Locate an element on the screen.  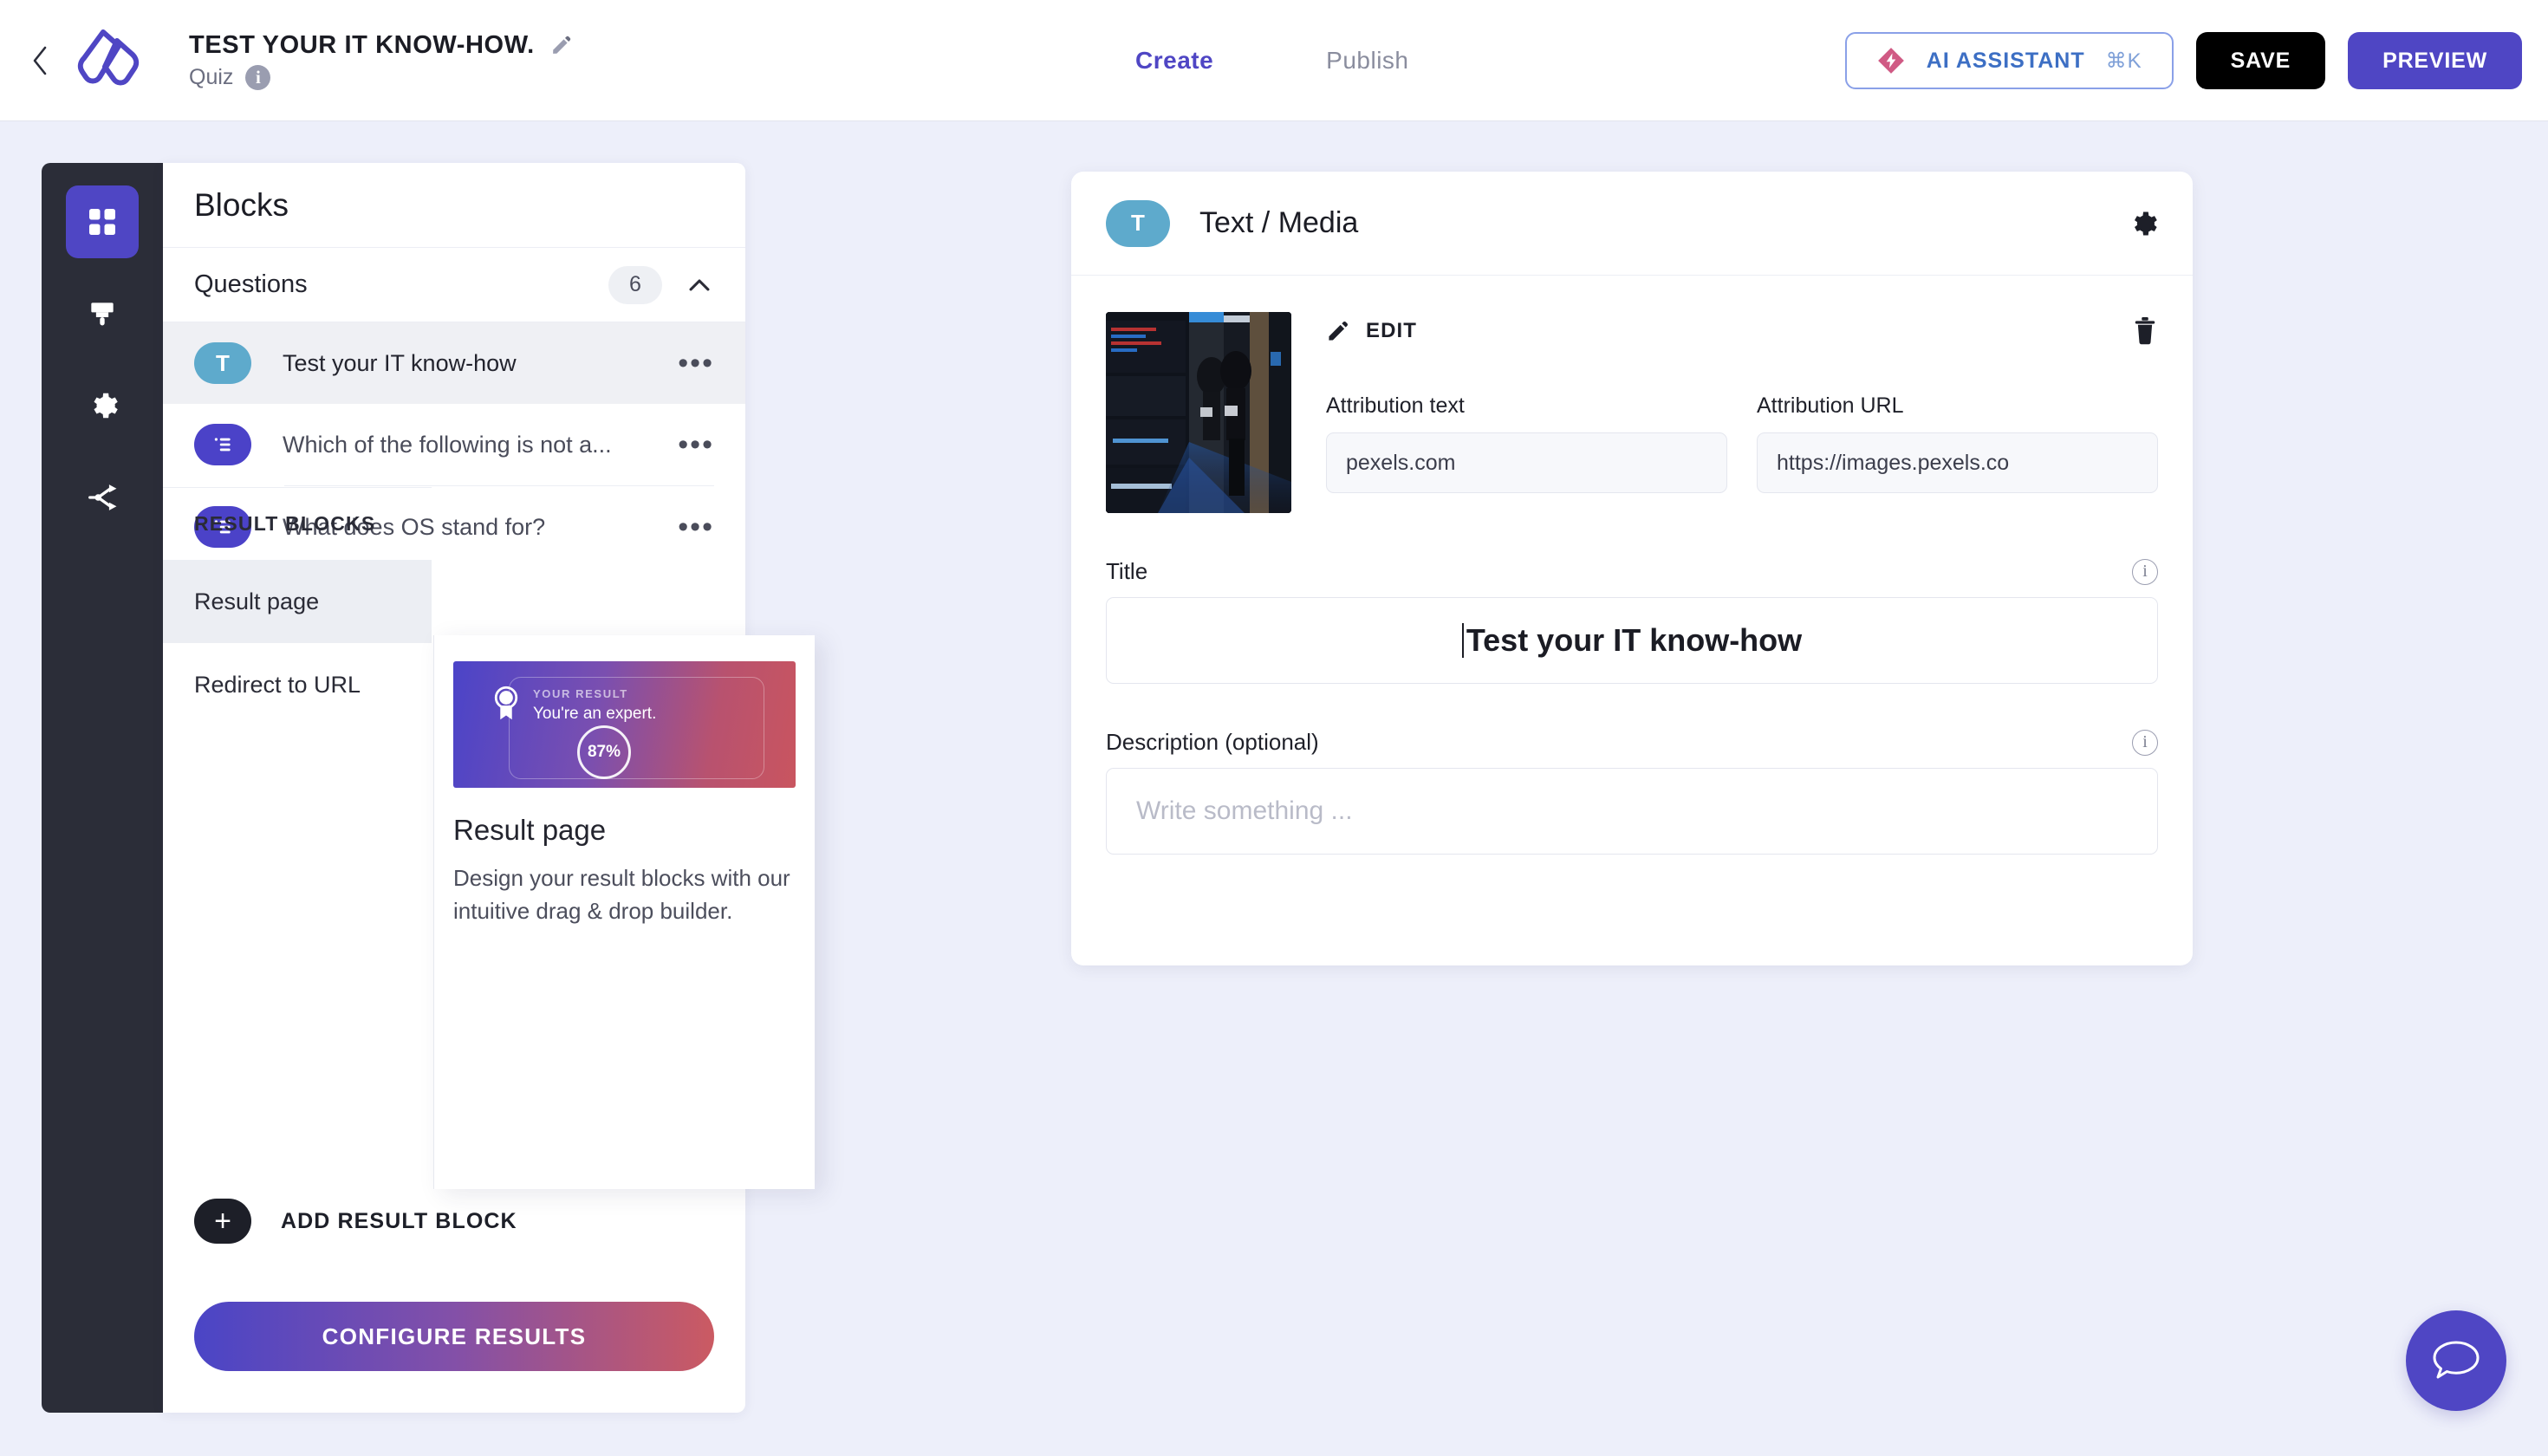
sidebar-item-blocks is located at coordinates (102, 221).